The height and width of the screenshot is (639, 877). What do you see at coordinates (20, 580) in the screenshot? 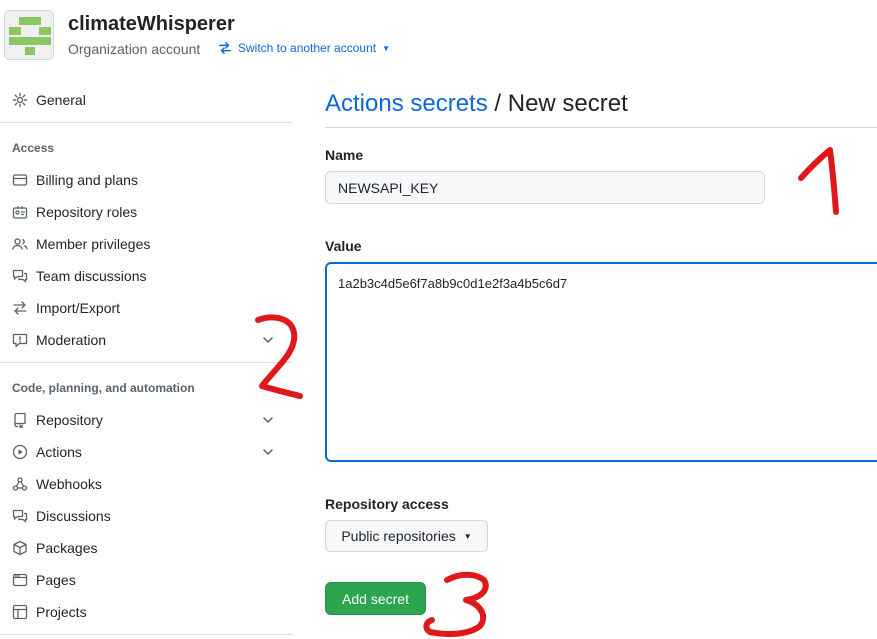
I see `browser-icon` at bounding box center [20, 580].